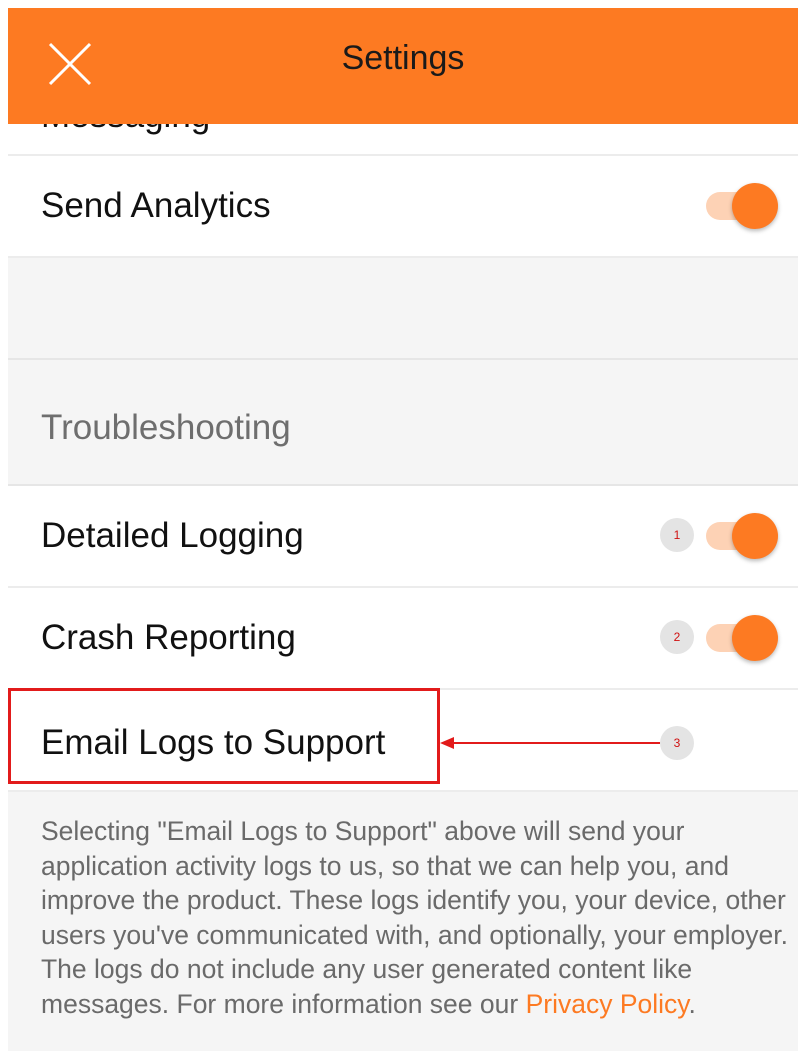 The image size is (798, 1051). Describe the element at coordinates (403, 58) in the screenshot. I see `page-title: Settings` at that location.